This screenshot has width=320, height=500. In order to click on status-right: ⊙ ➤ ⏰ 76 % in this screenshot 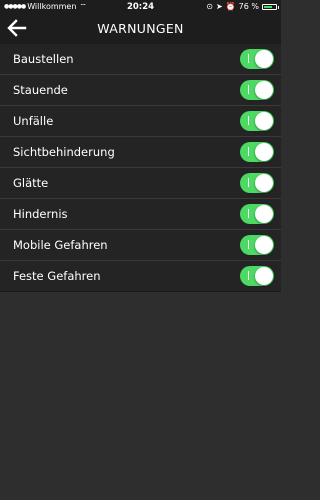, I will do `click(242, 7)`.